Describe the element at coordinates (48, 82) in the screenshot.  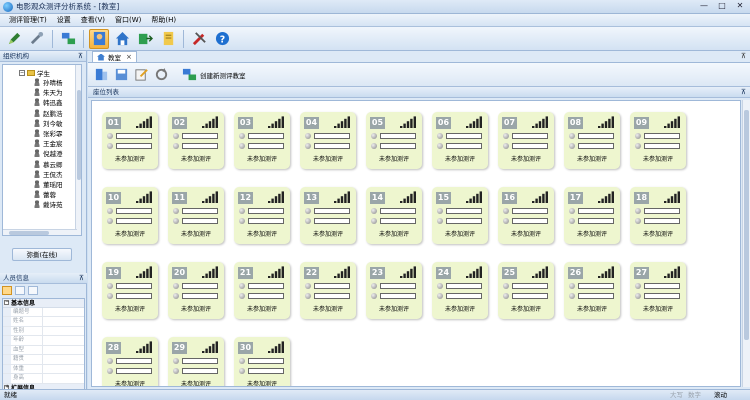
I see `tree-item-student: 孙晴杨` at that location.